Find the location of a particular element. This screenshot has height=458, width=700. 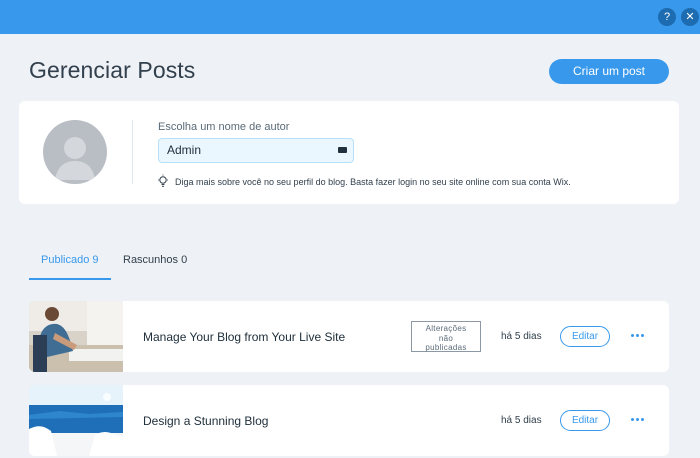

avatar is located at coordinates (75, 152).